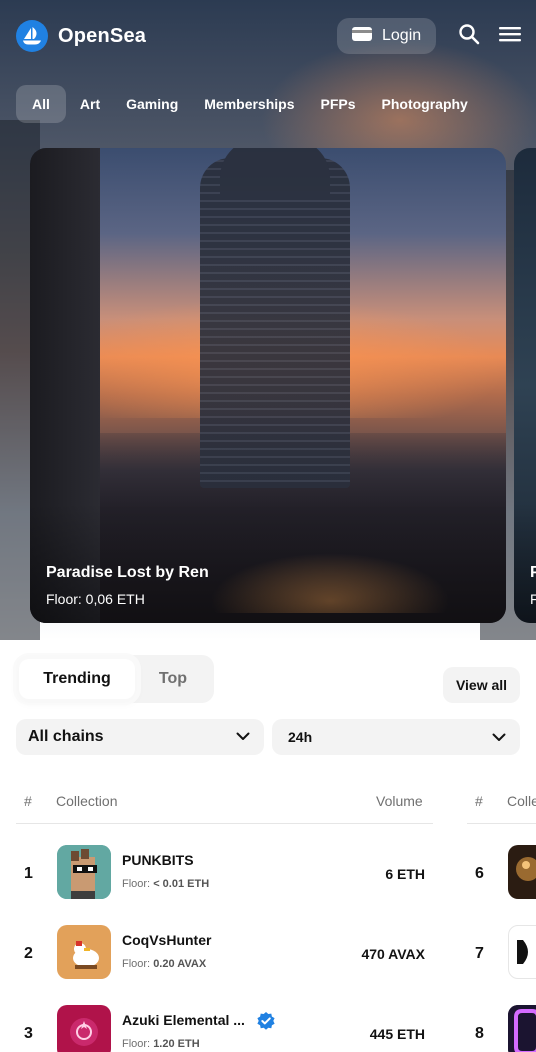  Describe the element at coordinates (224, 875) in the screenshot. I see `table-row: 1 PUNKBITS Floor: < 0.01 ETH 6 ETH` at that location.